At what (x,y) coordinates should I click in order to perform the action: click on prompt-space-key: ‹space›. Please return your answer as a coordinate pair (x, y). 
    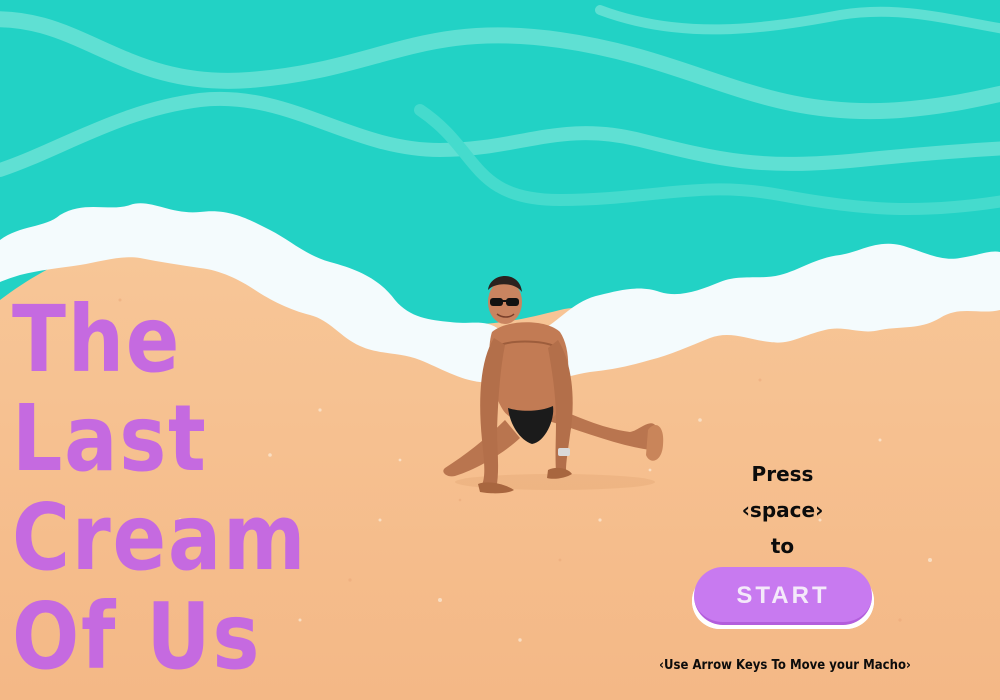
    Looking at the image, I should click on (782, 510).